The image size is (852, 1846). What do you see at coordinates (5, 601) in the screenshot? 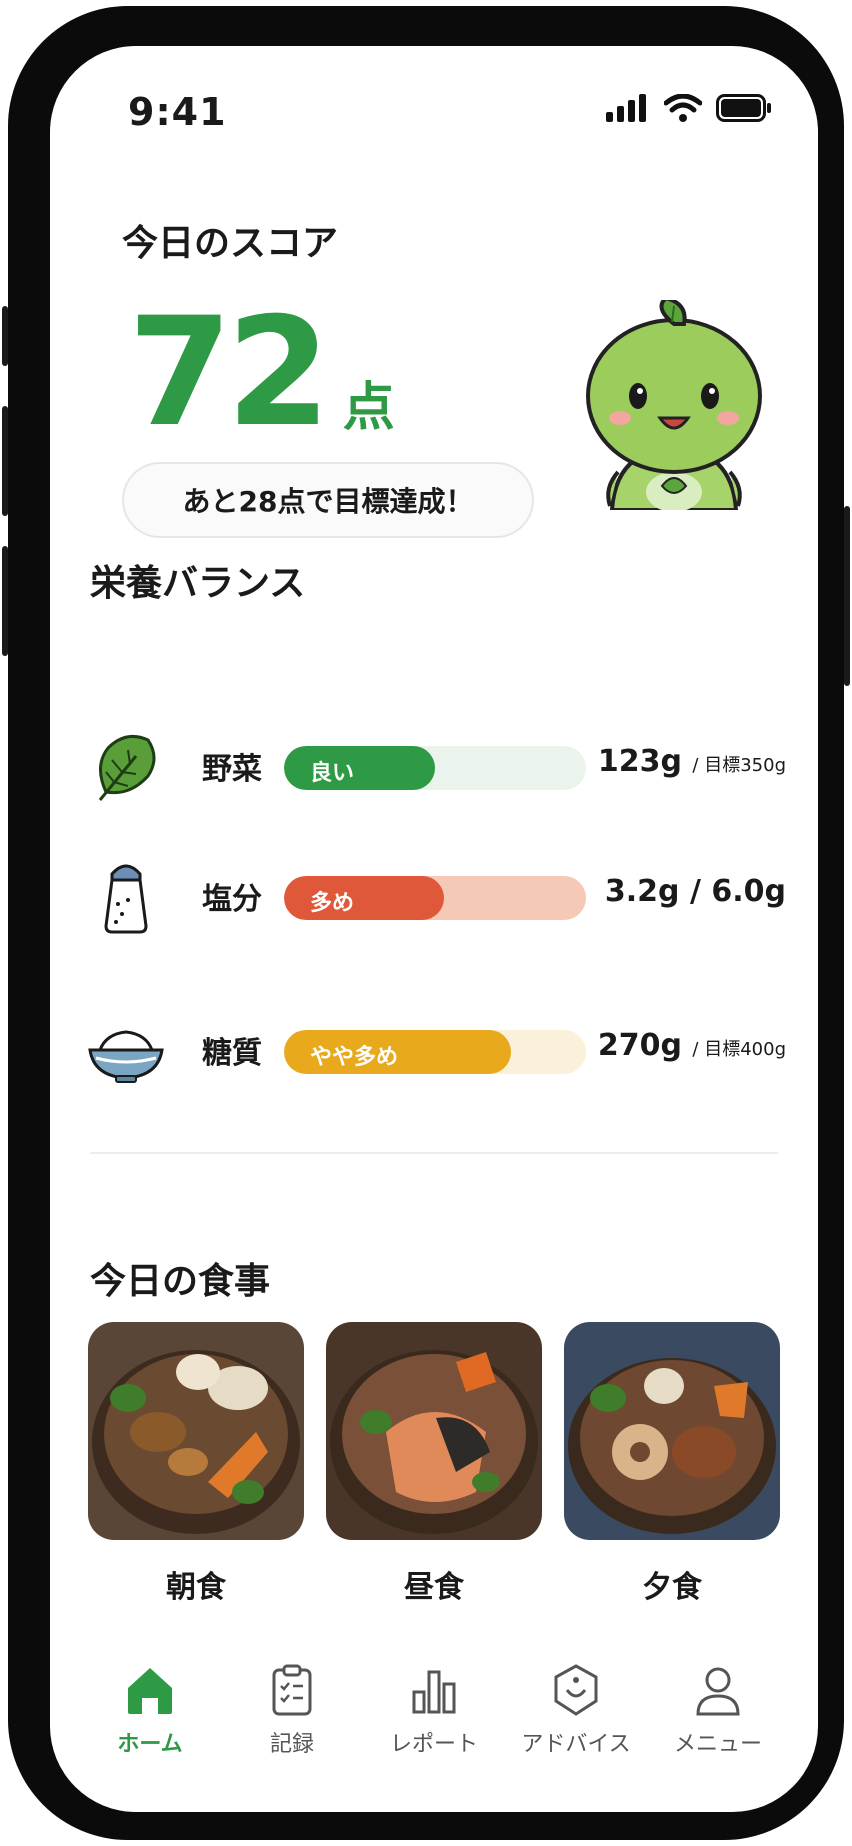
I see `volume-down-button` at bounding box center [5, 601].